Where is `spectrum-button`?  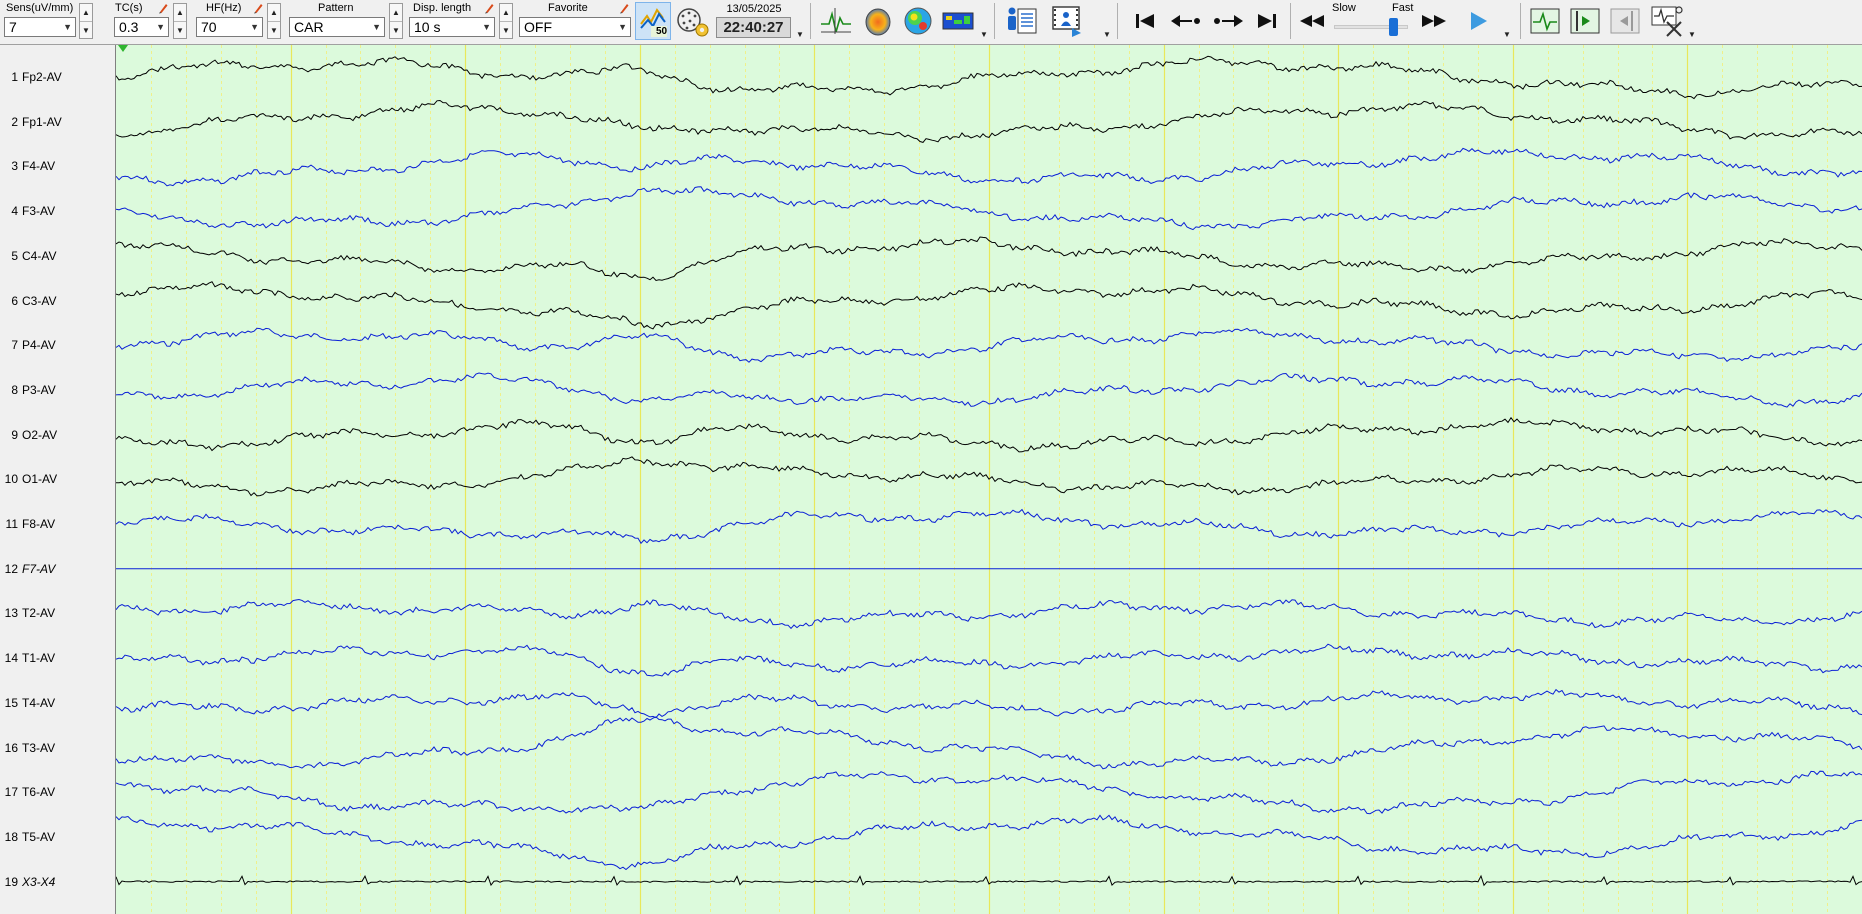
spectrum-button is located at coordinates (958, 21).